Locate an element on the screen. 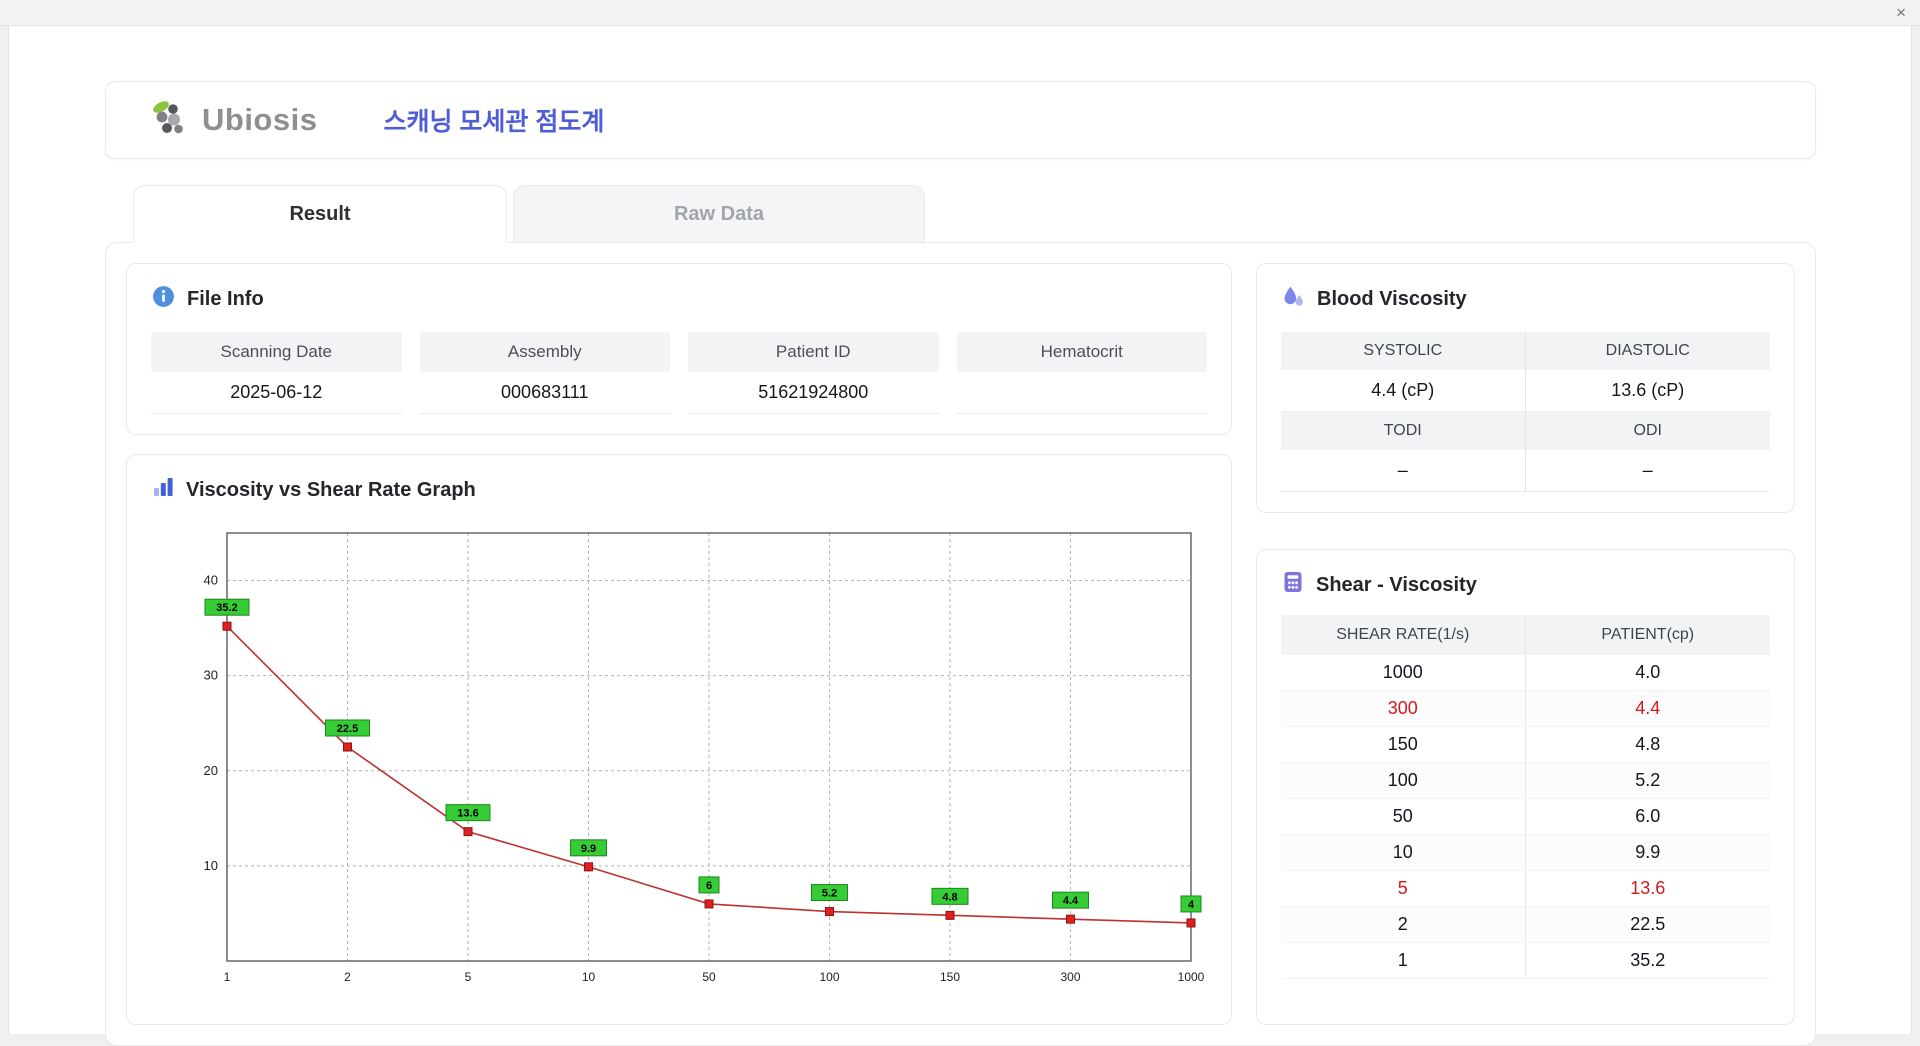 Image resolution: width=1920 pixels, height=1046 pixels. window-titlebar: × is located at coordinates (960, 13).